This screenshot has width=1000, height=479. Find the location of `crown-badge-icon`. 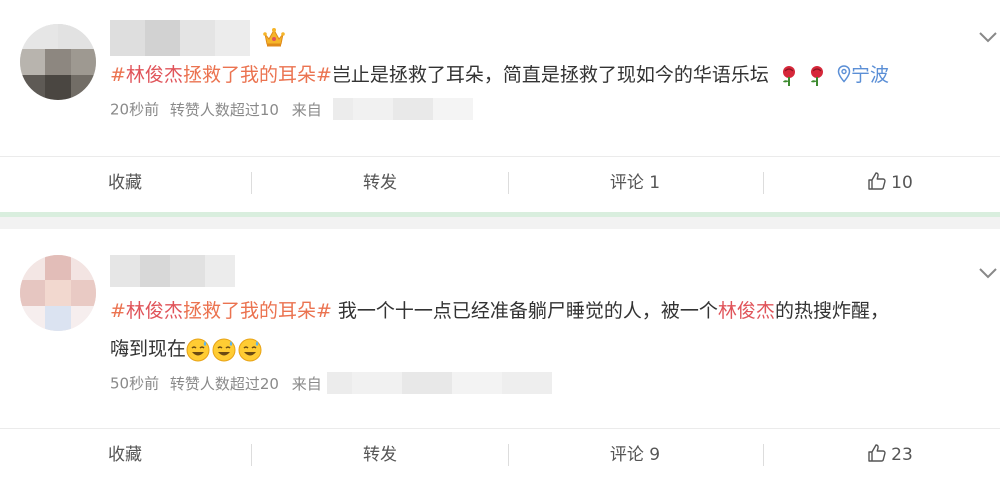

crown-badge-icon is located at coordinates (274, 37).